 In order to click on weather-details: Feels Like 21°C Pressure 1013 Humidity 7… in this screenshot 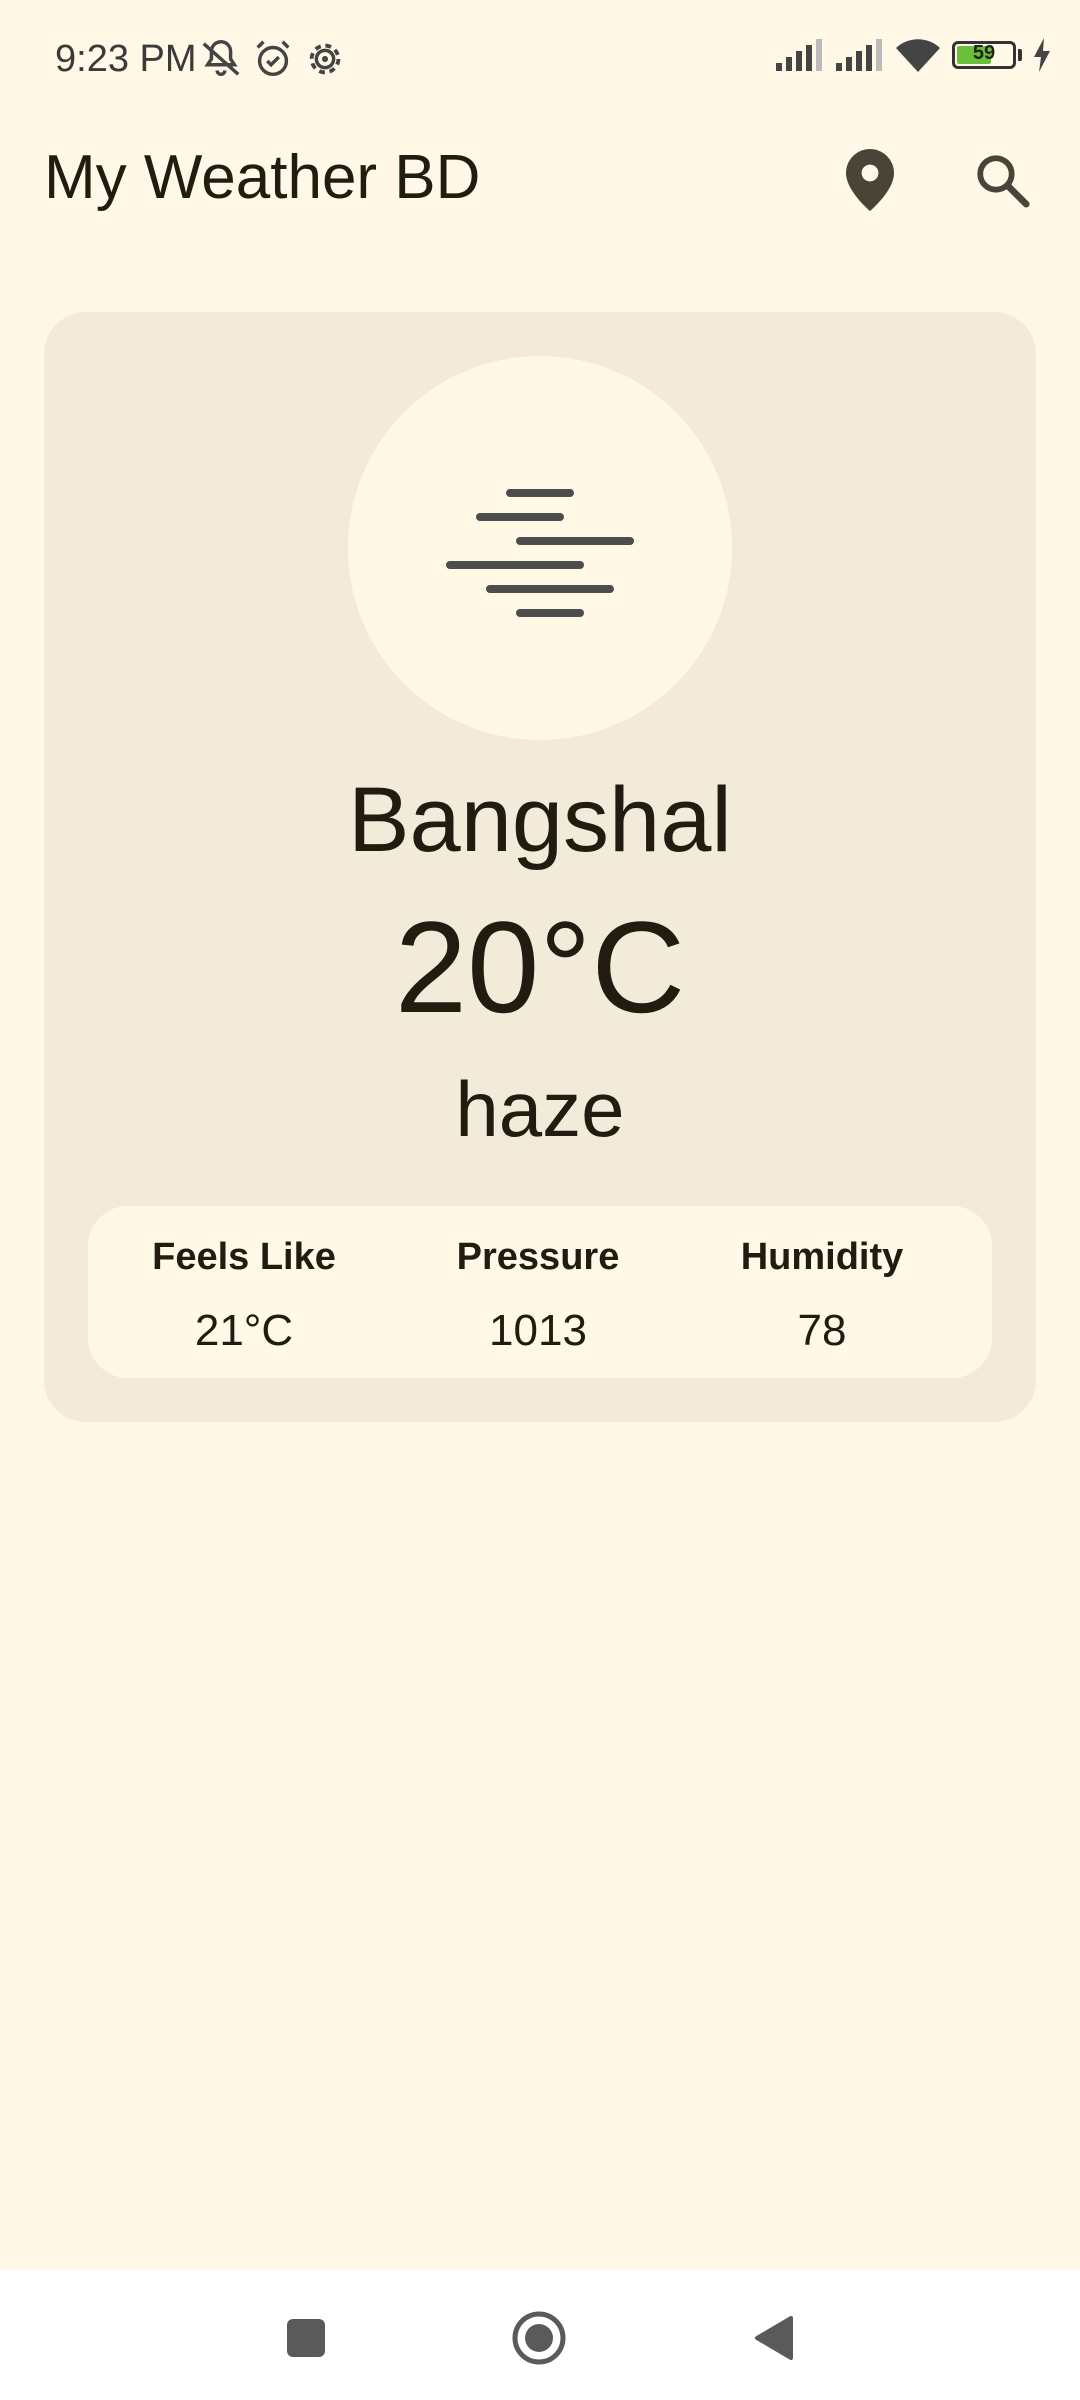, I will do `click(540, 1292)`.